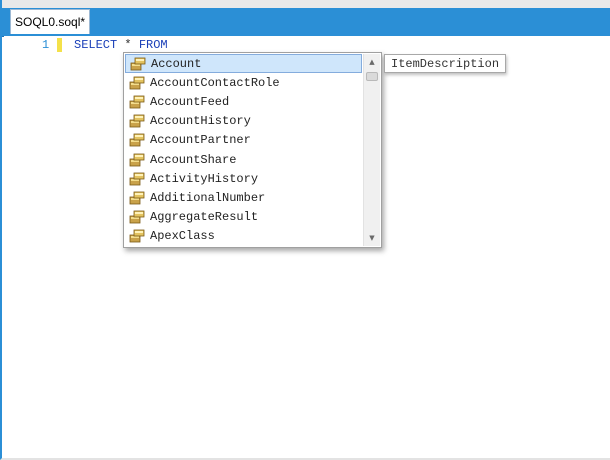 The image size is (610, 460). I want to click on line-number: 1, so click(46, 45).